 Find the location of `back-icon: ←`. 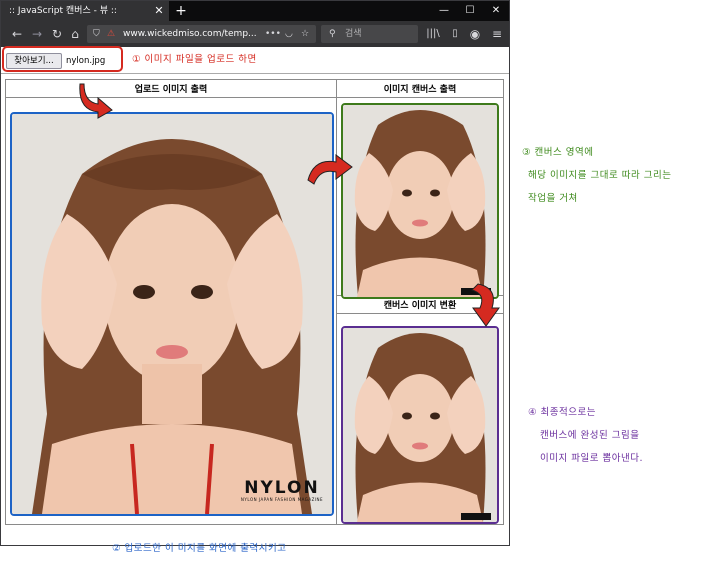

back-icon: ← is located at coordinates (17, 34).